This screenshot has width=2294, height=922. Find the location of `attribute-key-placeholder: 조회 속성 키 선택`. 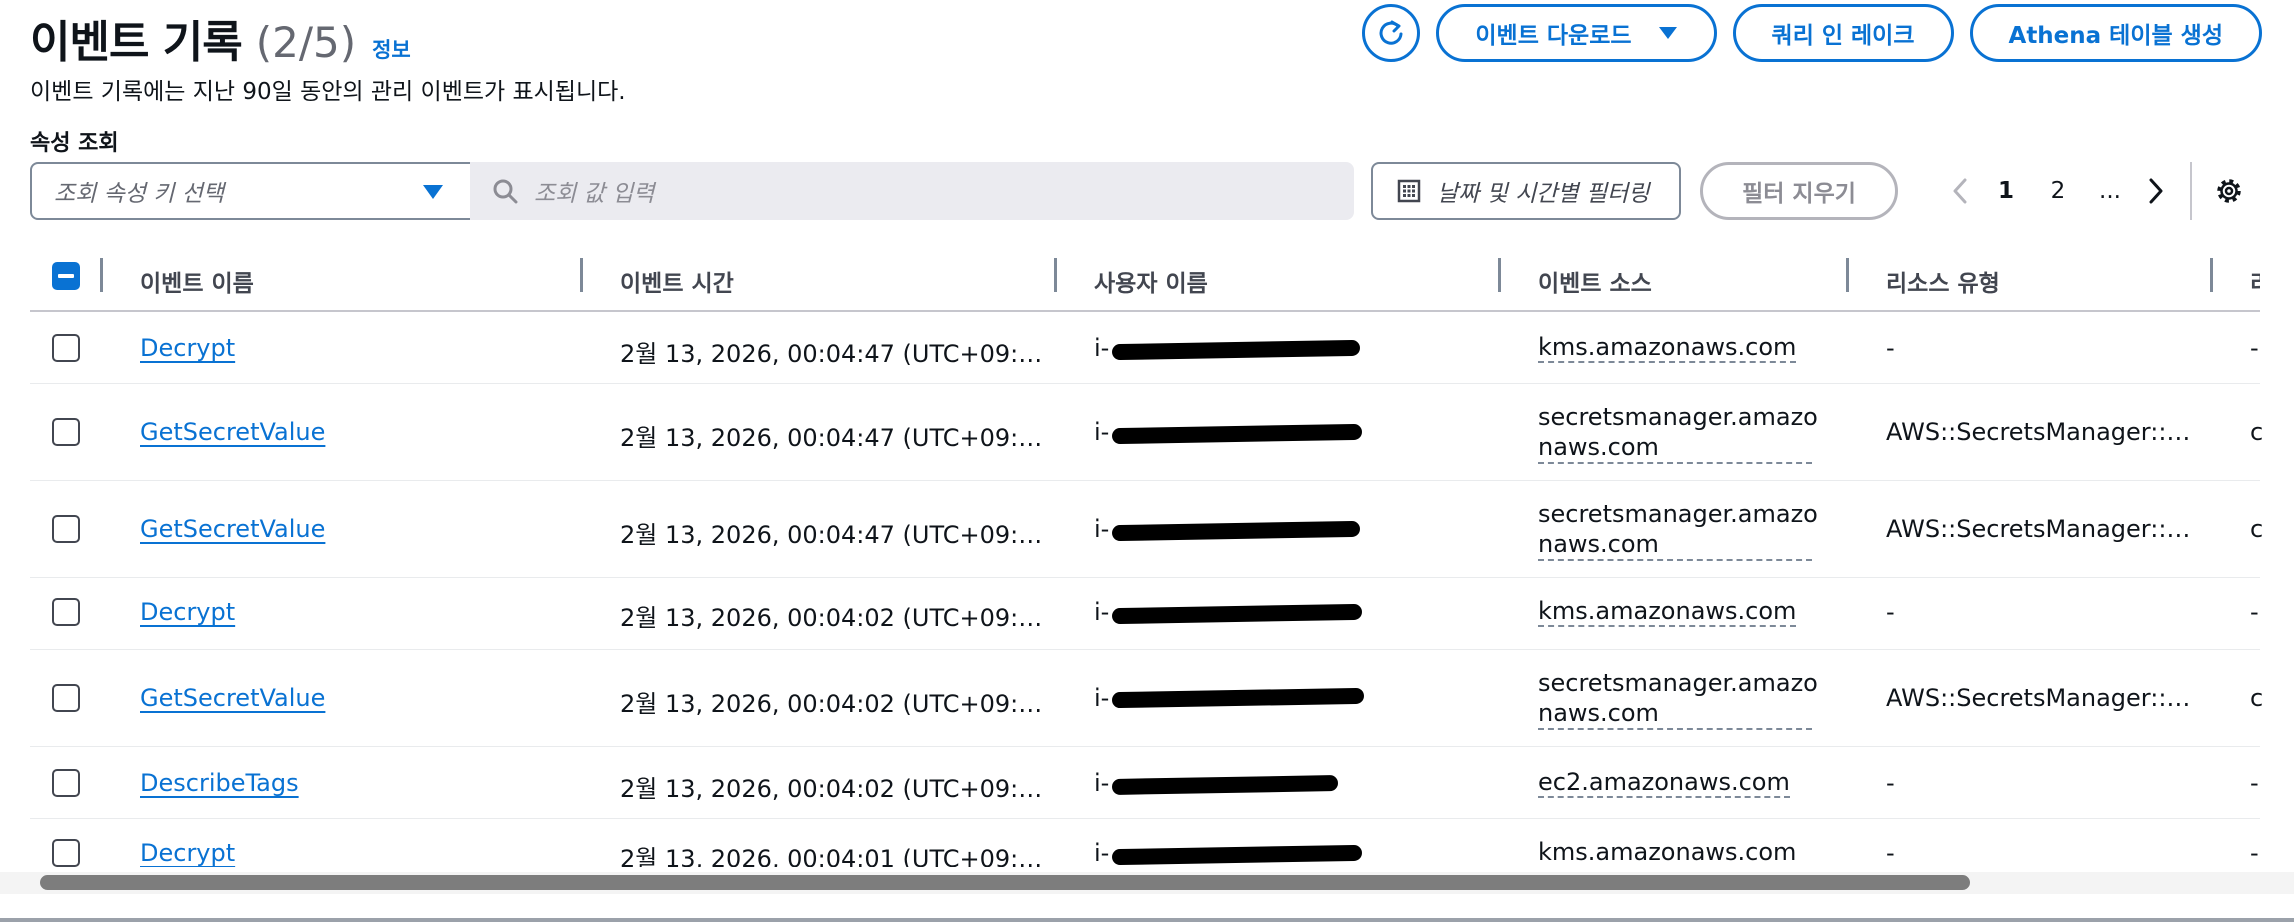

attribute-key-placeholder: 조회 속성 키 선택 is located at coordinates (139, 194).